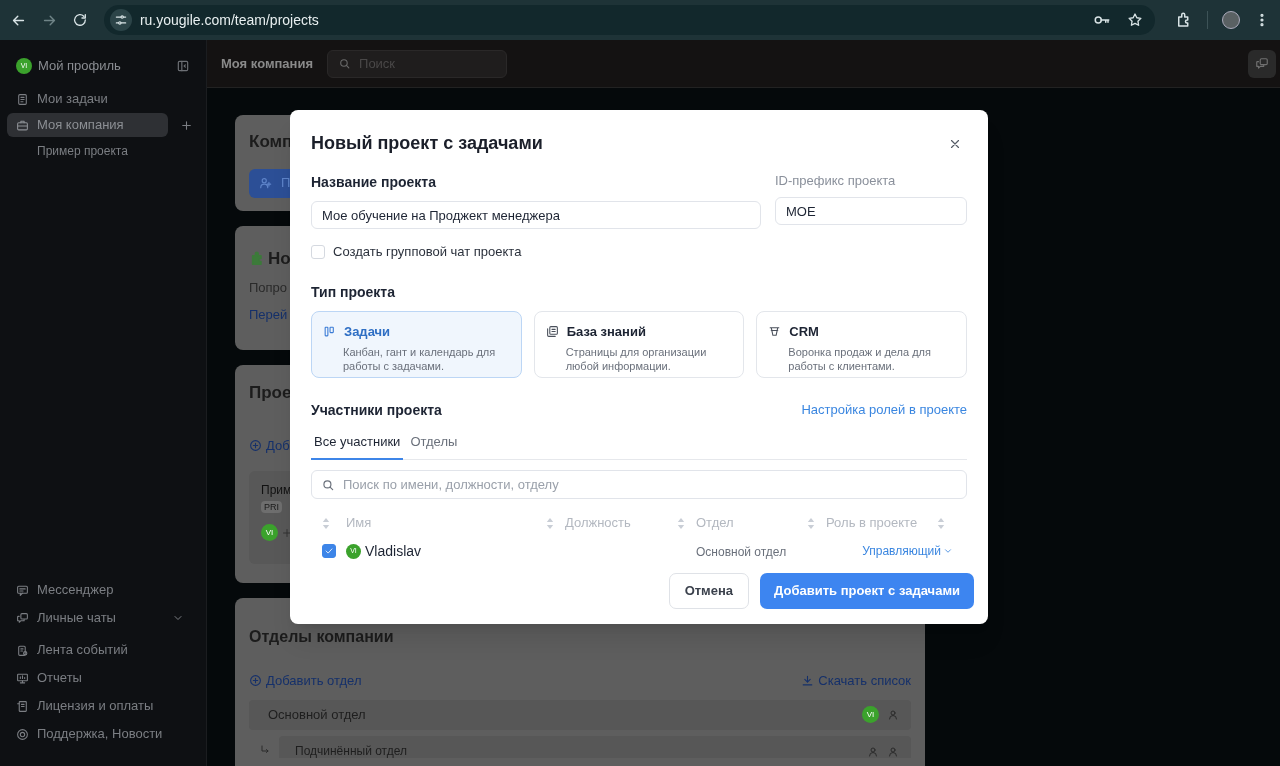  What do you see at coordinates (276, 490) in the screenshot?
I see `project-name: Прим` at bounding box center [276, 490].